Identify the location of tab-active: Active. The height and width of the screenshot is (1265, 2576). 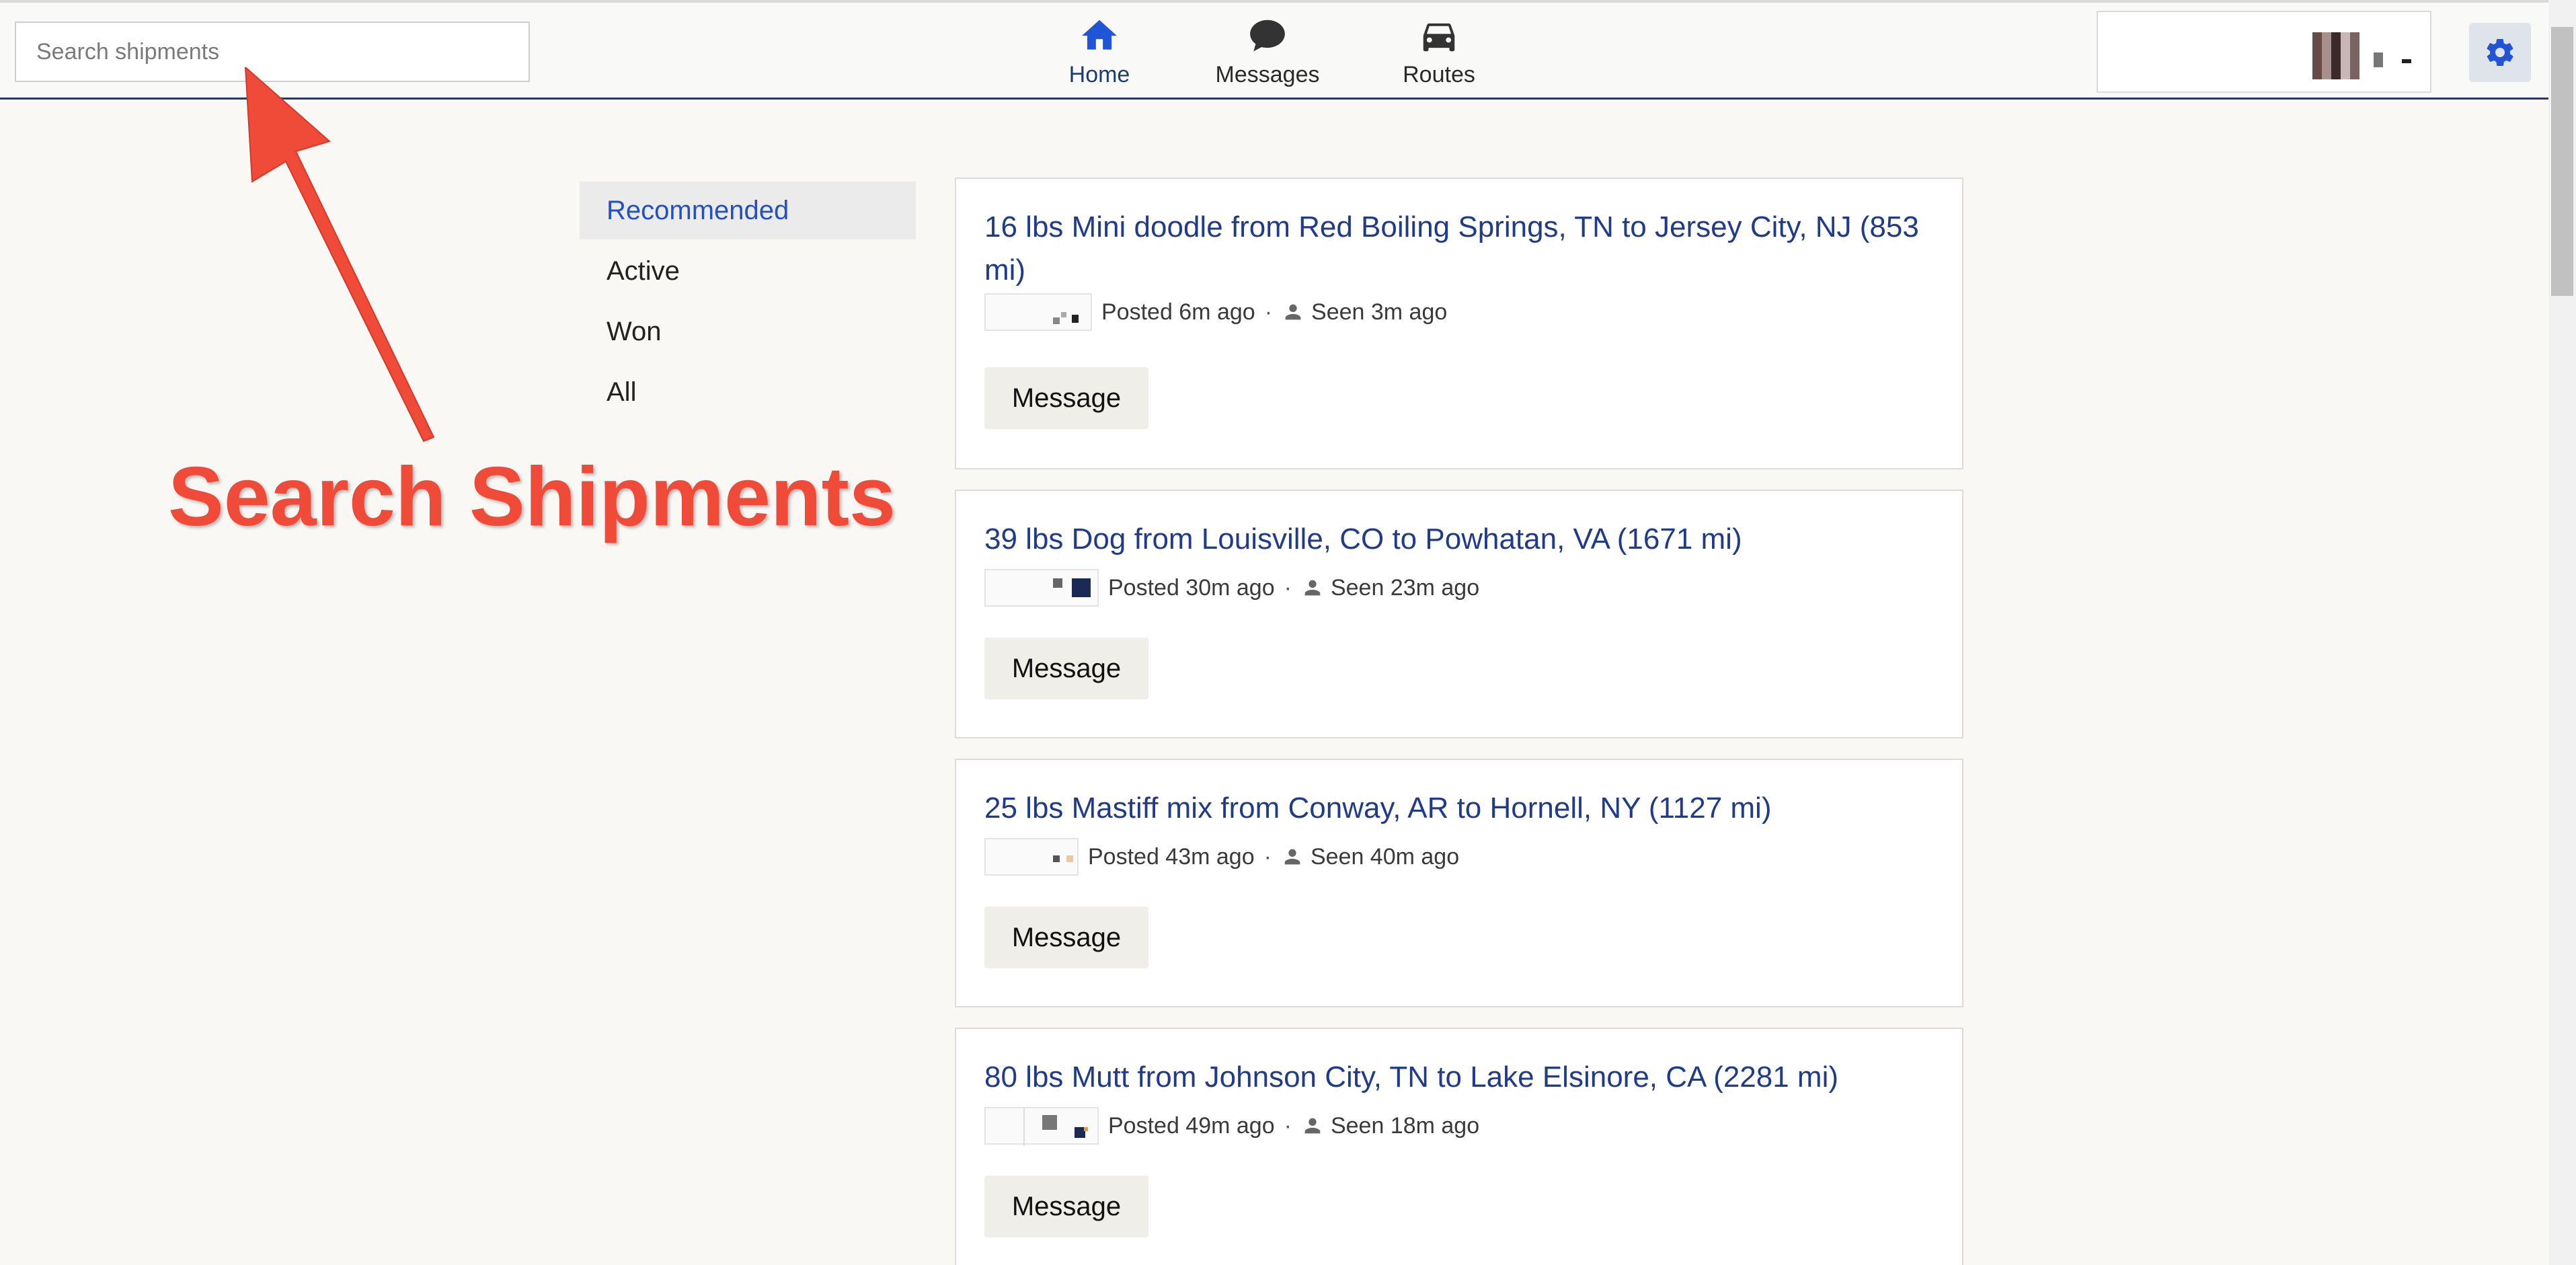
(748, 271).